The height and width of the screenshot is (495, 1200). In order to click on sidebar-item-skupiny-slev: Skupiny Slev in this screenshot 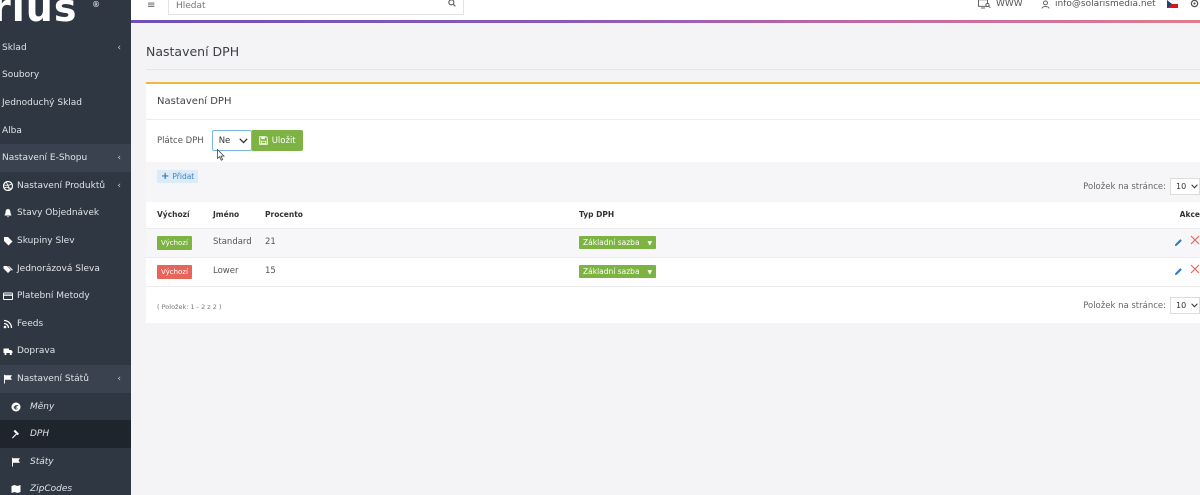, I will do `click(65, 241)`.